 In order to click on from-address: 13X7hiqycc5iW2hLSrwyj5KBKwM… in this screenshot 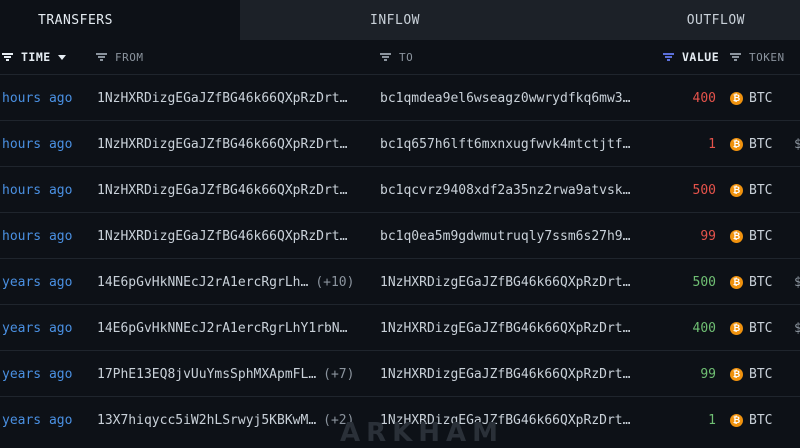, I will do `click(206, 420)`.